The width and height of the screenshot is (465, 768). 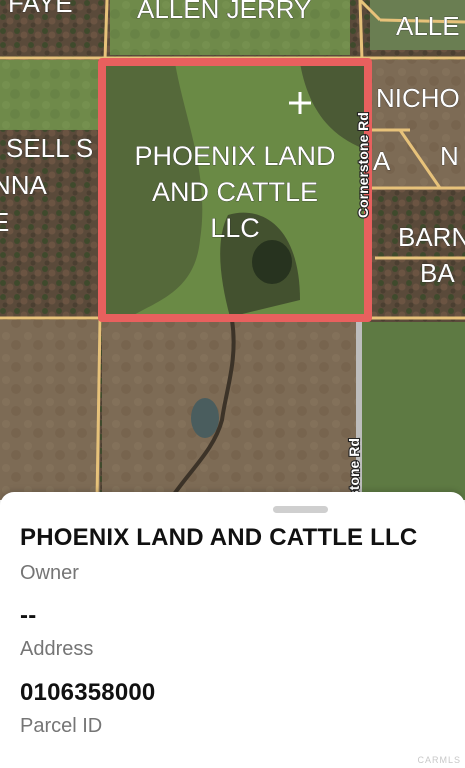 I want to click on selected-parcel-label-line-2: AND CATTLE, so click(x=235, y=192).